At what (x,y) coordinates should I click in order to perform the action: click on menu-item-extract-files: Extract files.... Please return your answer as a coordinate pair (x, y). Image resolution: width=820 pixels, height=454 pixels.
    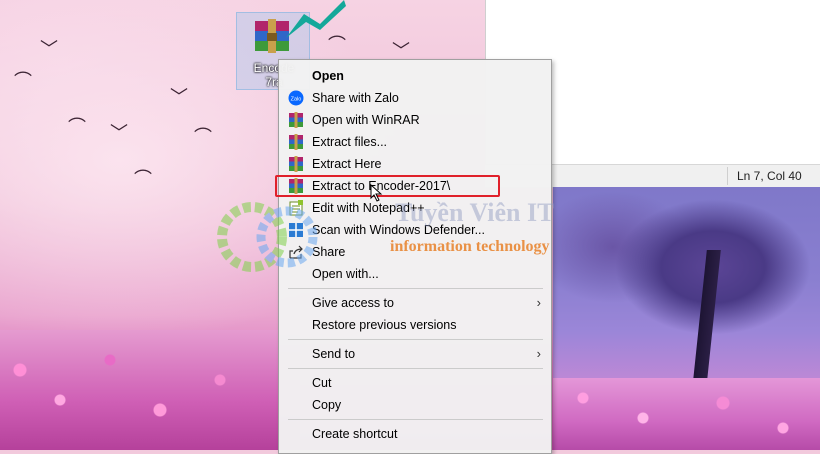
    Looking at the image, I should click on (415, 142).